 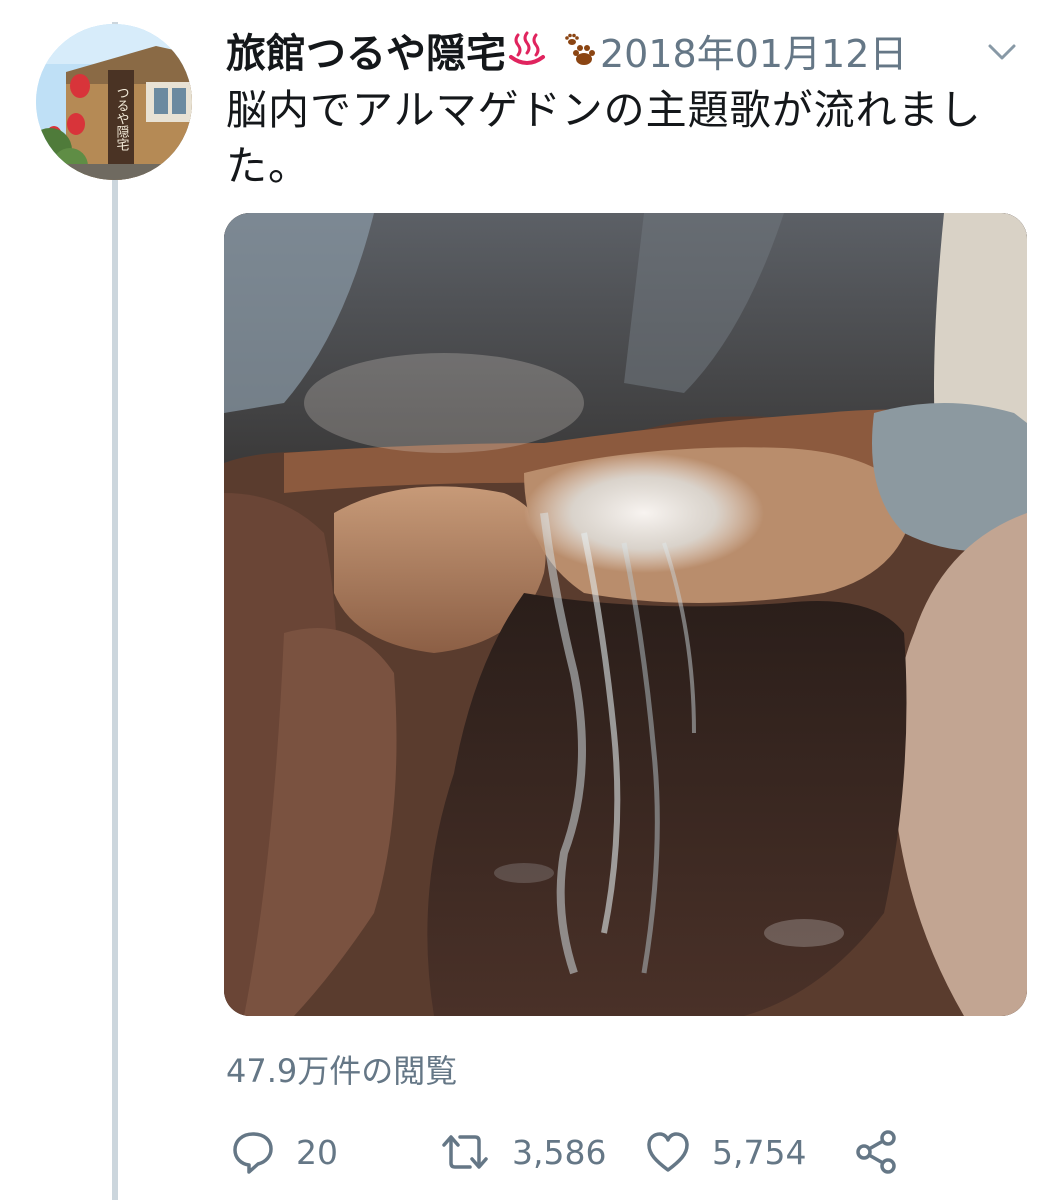 I want to click on tweet-actions: 20 3,586 5,754, so click(x=576, y=1152).